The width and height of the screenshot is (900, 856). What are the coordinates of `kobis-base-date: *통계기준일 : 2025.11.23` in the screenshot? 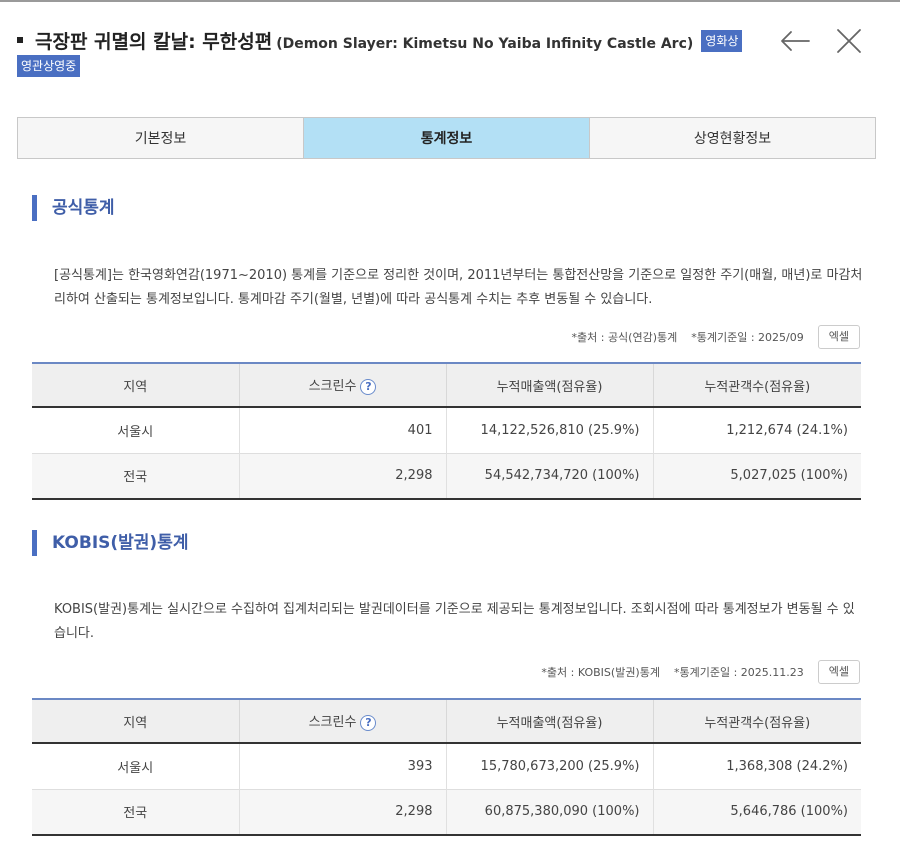 It's located at (738, 672).